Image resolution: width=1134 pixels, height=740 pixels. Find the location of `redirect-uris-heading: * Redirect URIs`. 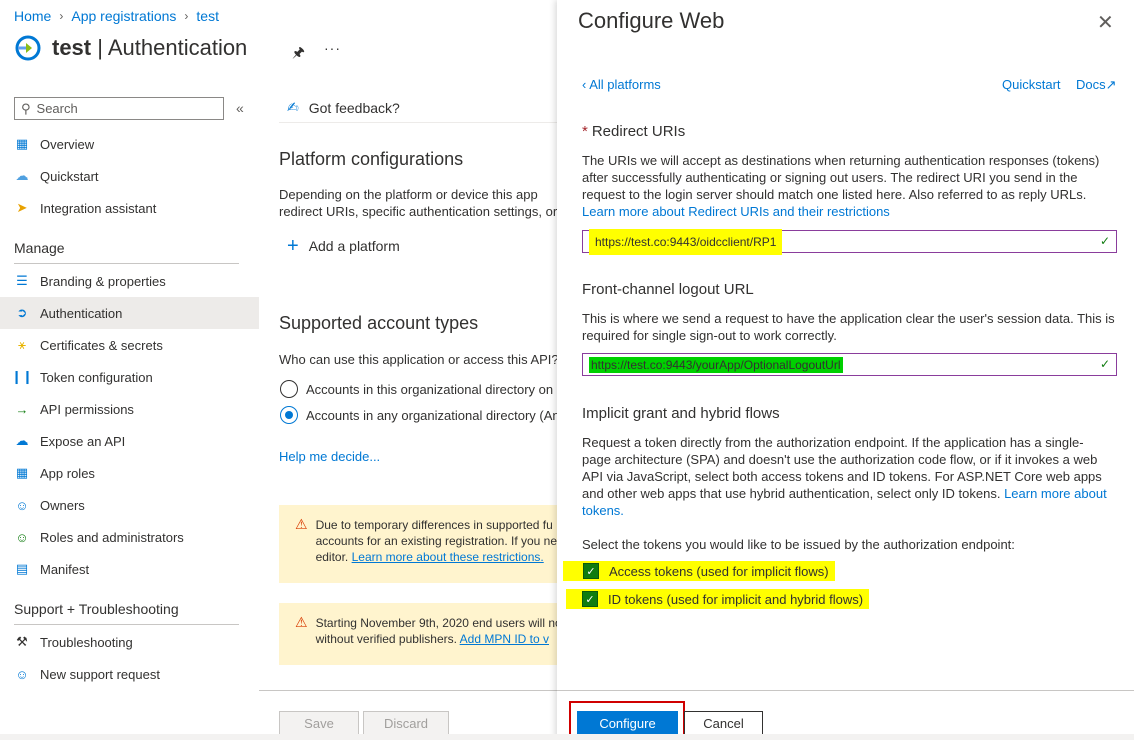

redirect-uris-heading: * Redirect URIs is located at coordinates (634, 131).